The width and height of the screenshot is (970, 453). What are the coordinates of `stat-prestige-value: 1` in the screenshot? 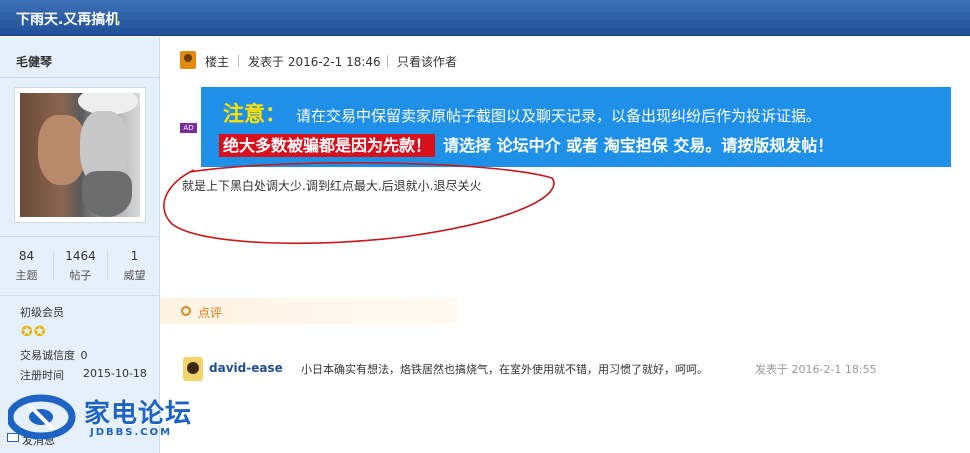 It's located at (134, 256).